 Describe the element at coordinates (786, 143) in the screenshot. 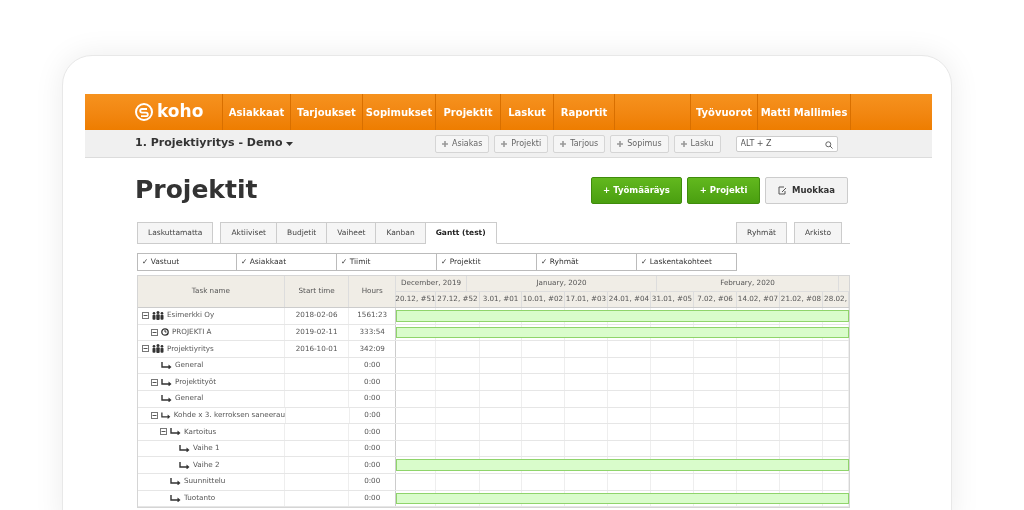

I see `search-field: ALT + Z` at that location.